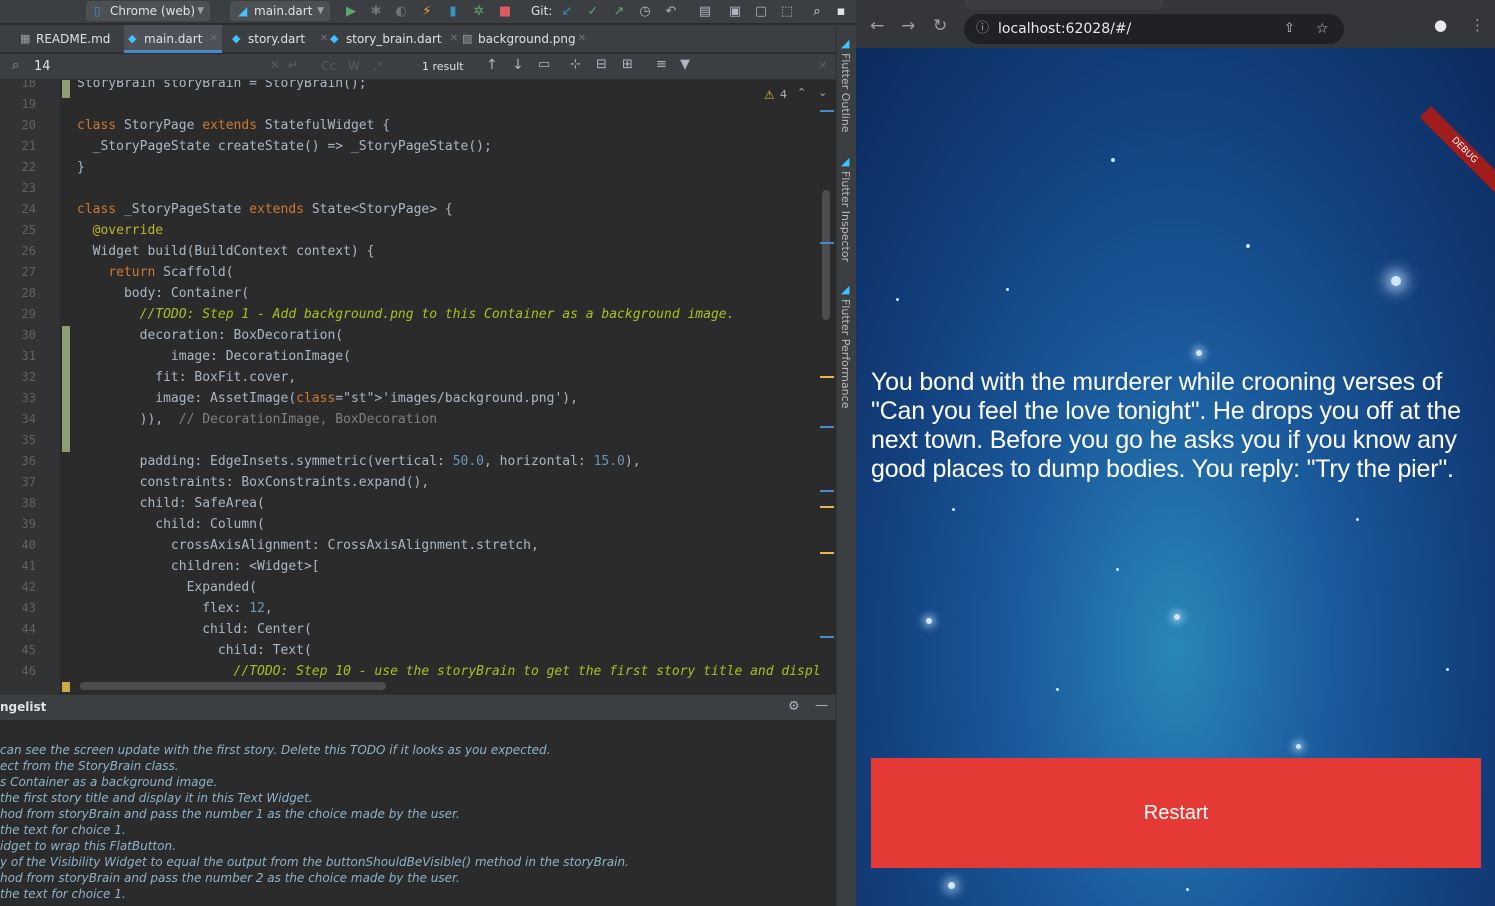 Image resolution: width=1495 pixels, height=906 pixels. What do you see at coordinates (89, 766) in the screenshot?
I see `todo-item: ect from the StoryBrain class.` at bounding box center [89, 766].